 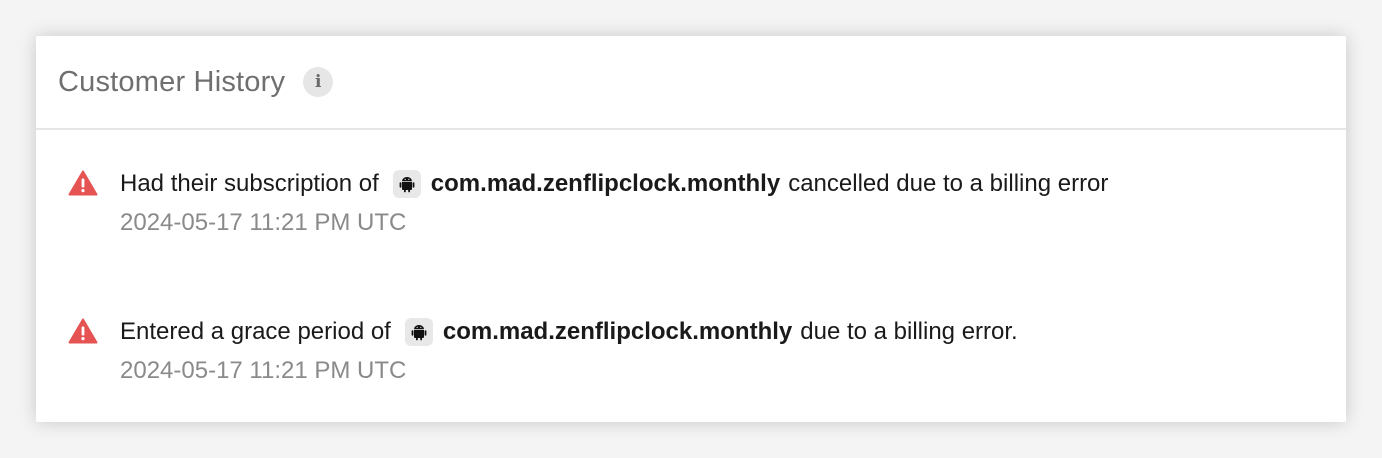 What do you see at coordinates (909, 331) in the screenshot?
I see `event-suffix: due to a billing error.` at bounding box center [909, 331].